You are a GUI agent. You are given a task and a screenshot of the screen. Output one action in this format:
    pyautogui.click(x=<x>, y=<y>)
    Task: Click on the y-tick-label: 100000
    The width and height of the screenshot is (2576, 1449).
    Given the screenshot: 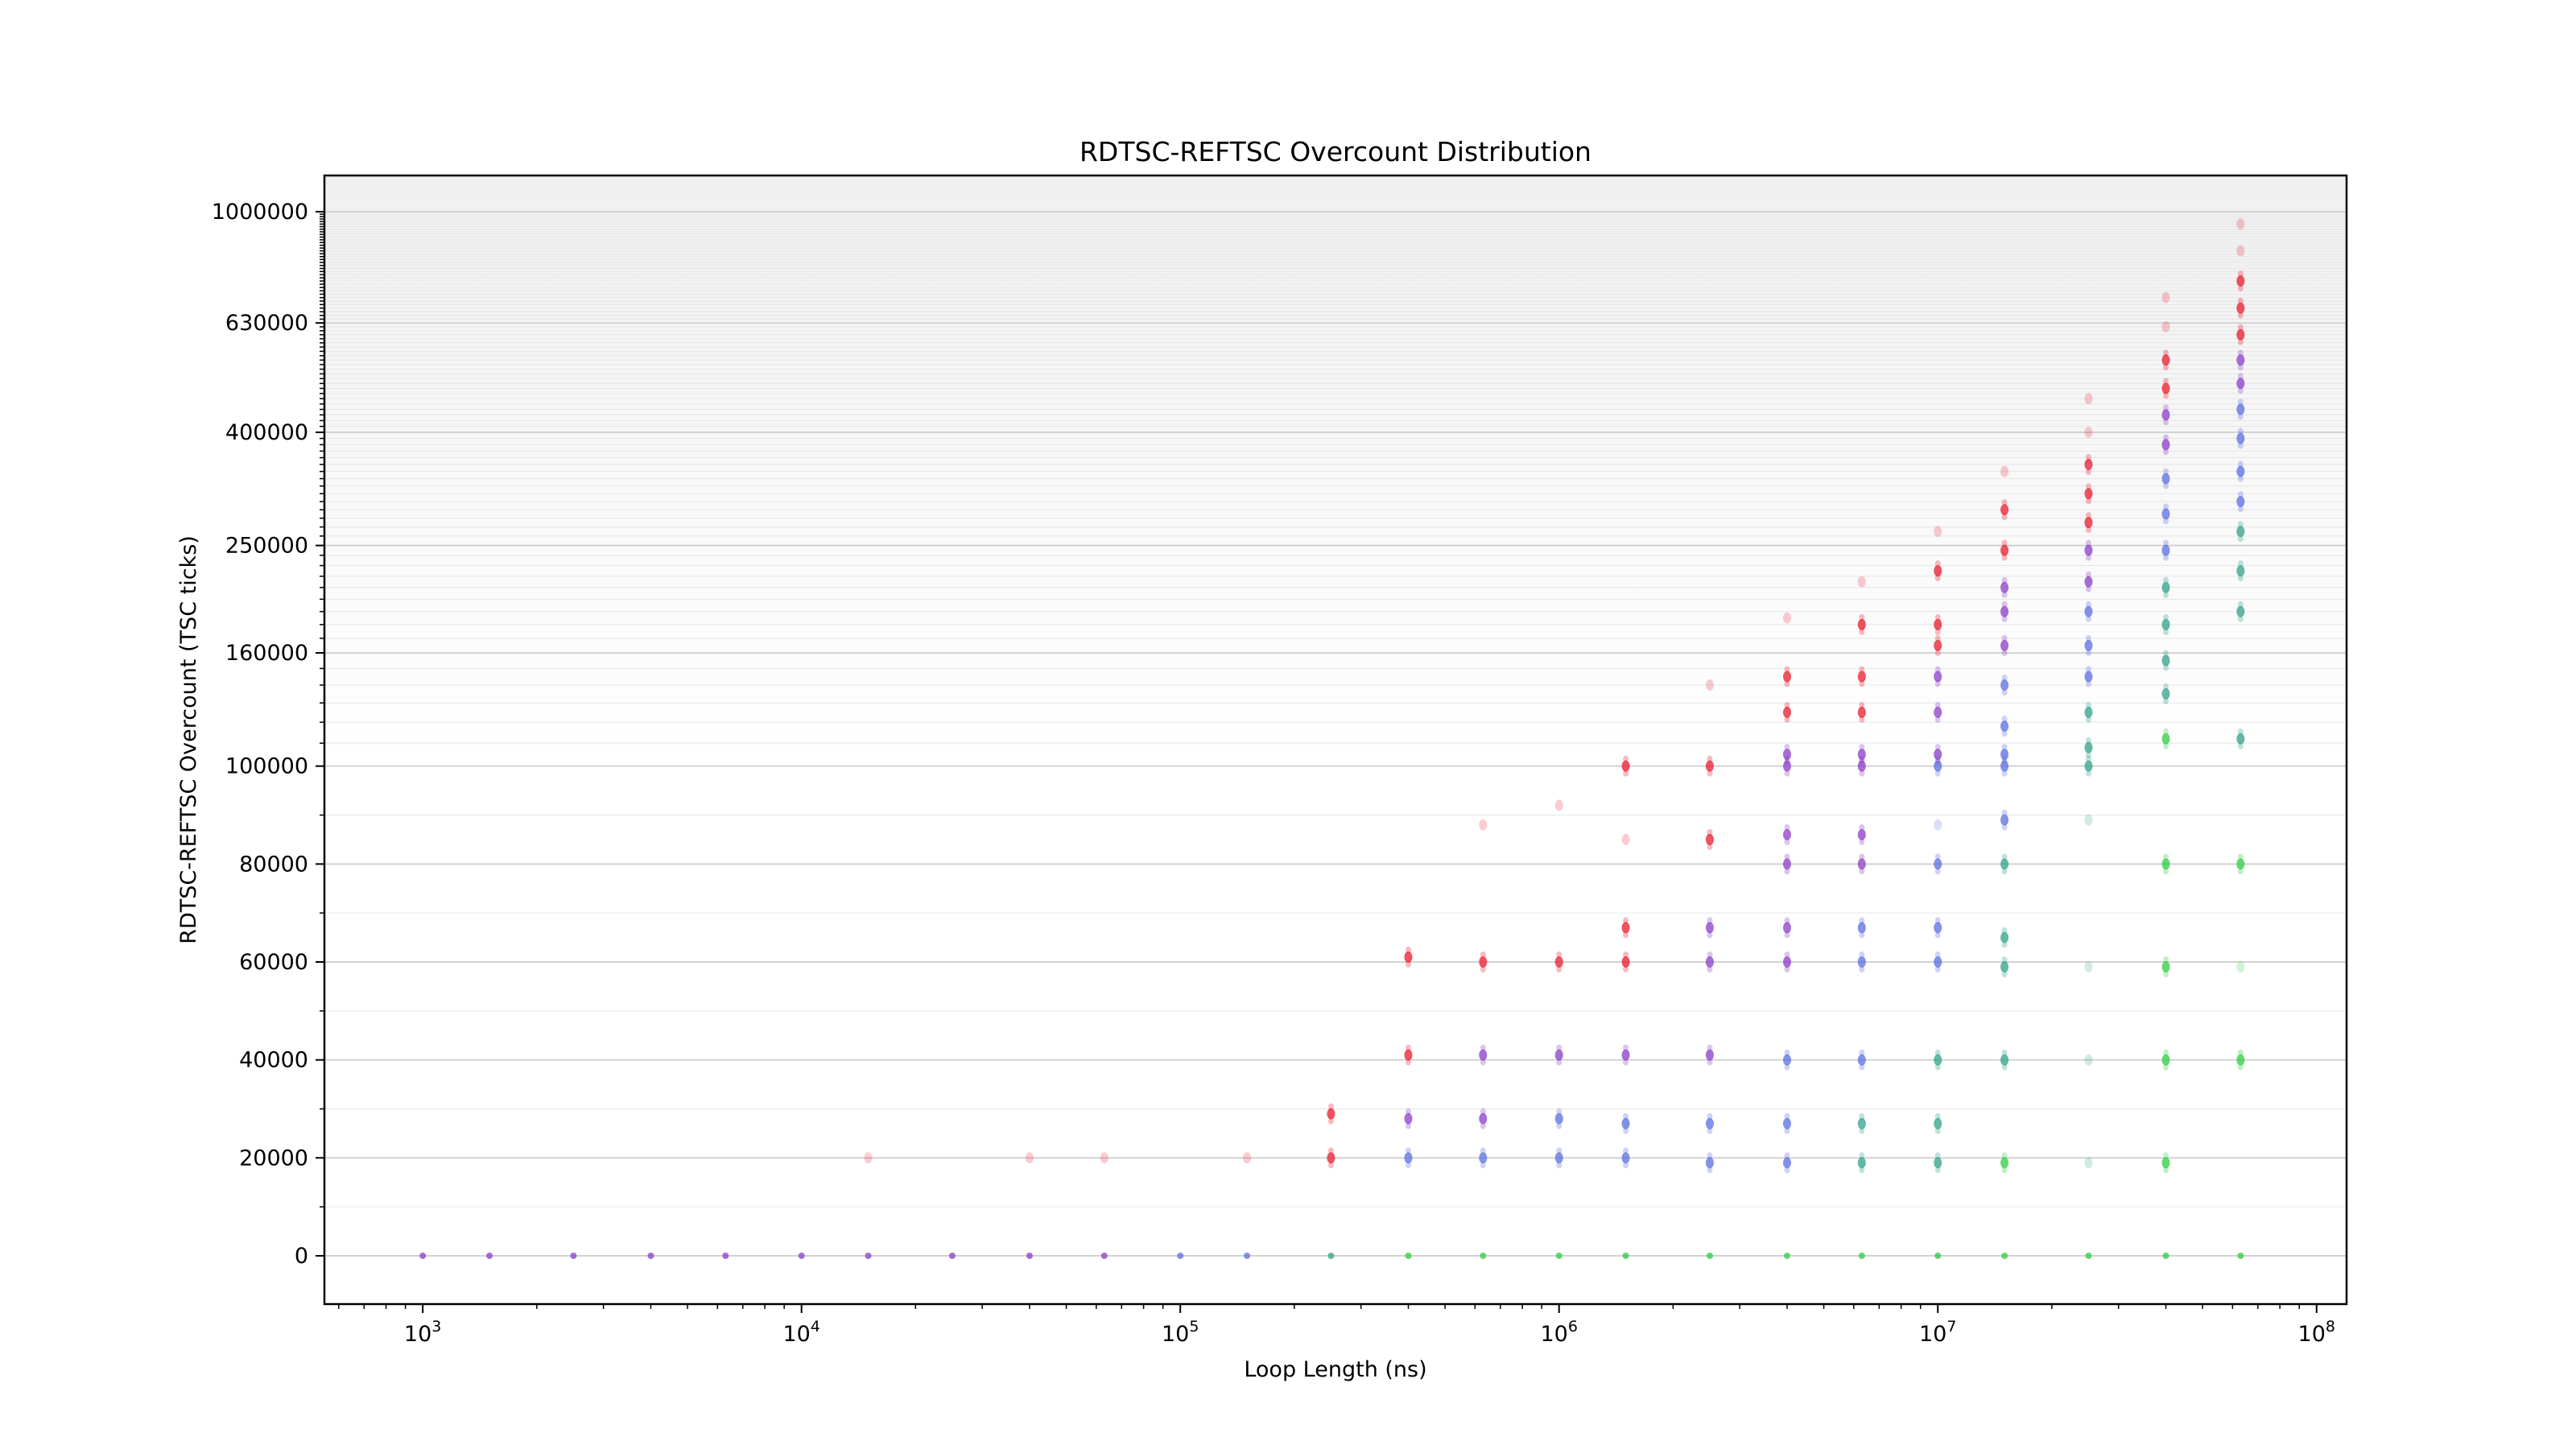 What is the action you would take?
    pyautogui.click(x=266, y=766)
    